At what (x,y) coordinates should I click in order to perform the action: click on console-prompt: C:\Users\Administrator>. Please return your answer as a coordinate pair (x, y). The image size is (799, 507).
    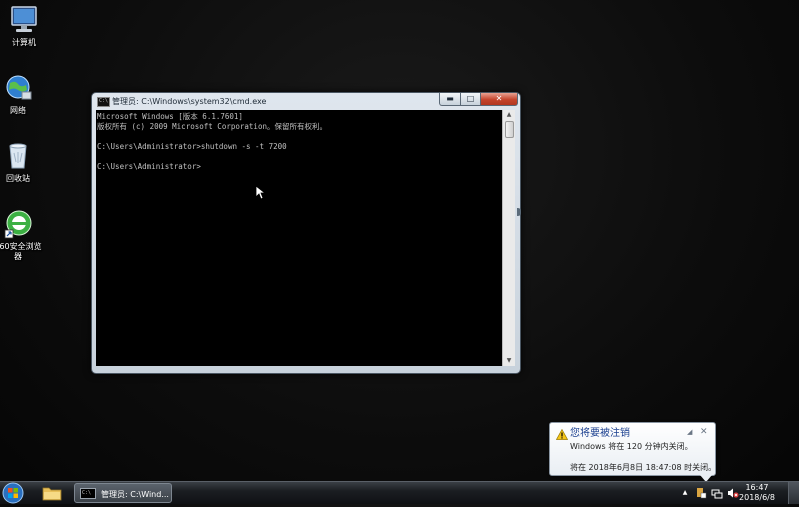
    Looking at the image, I should click on (299, 167).